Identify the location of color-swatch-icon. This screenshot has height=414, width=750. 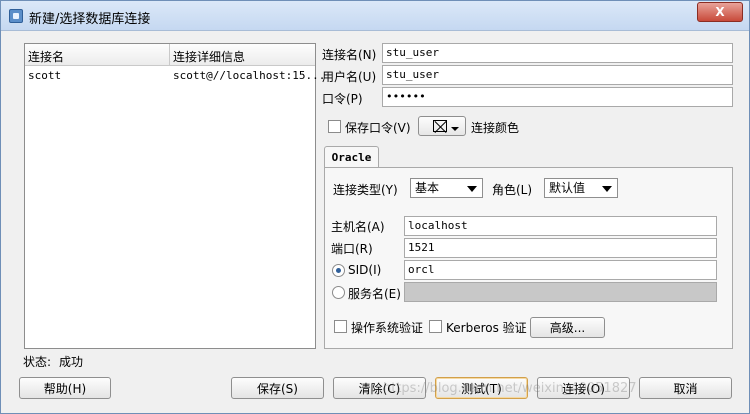
(440, 126).